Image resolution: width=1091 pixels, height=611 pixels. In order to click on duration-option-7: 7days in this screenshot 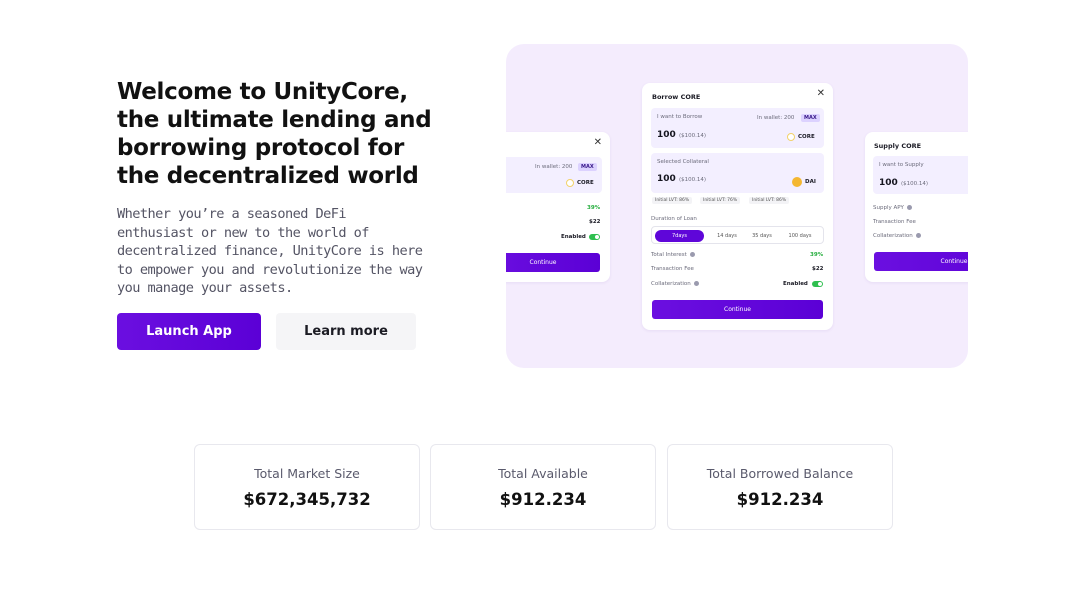, I will do `click(679, 236)`.